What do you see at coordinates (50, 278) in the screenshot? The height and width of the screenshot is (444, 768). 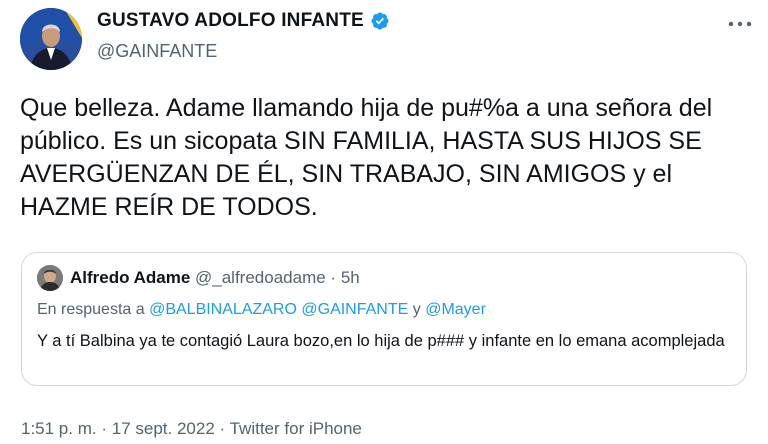 I see `quoted-author-avatar` at bounding box center [50, 278].